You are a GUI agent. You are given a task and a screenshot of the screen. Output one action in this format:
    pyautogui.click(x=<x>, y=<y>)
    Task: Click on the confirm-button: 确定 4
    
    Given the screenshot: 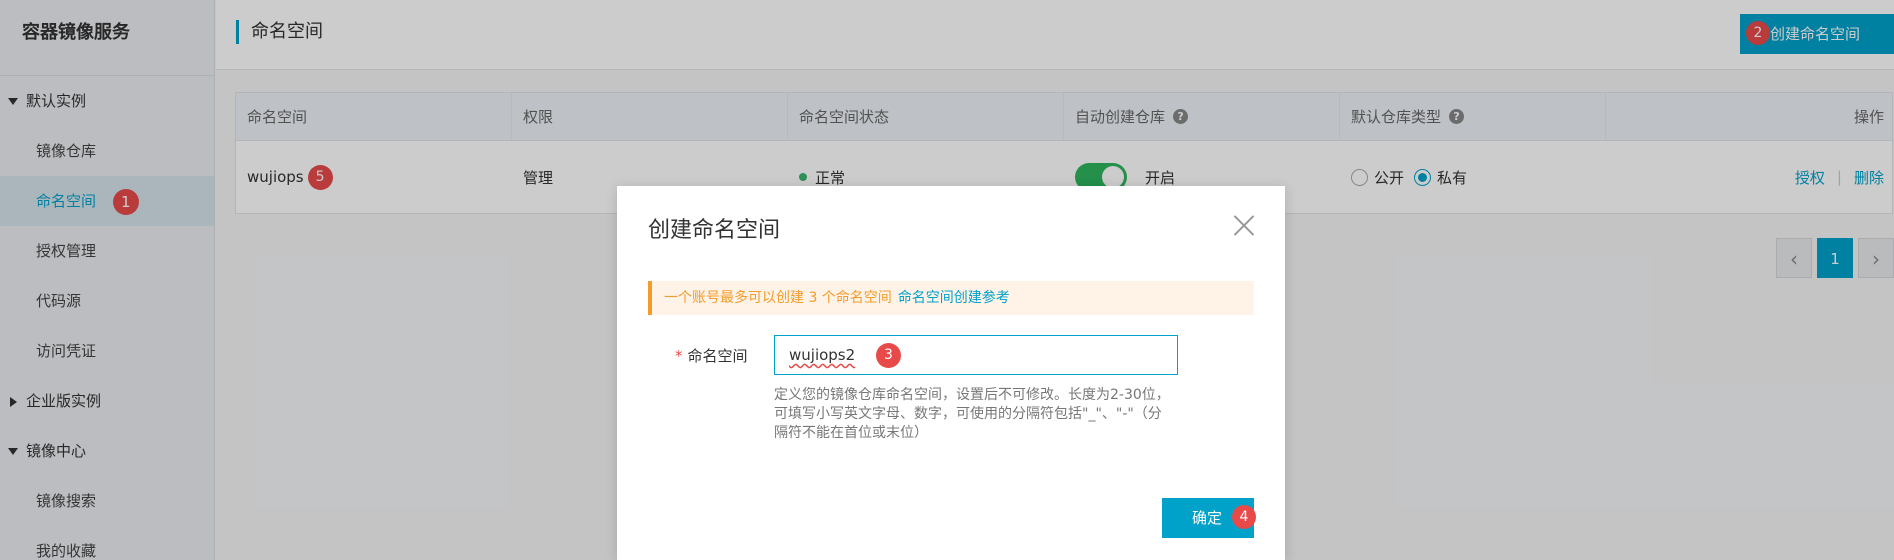 What is the action you would take?
    pyautogui.click(x=1209, y=518)
    